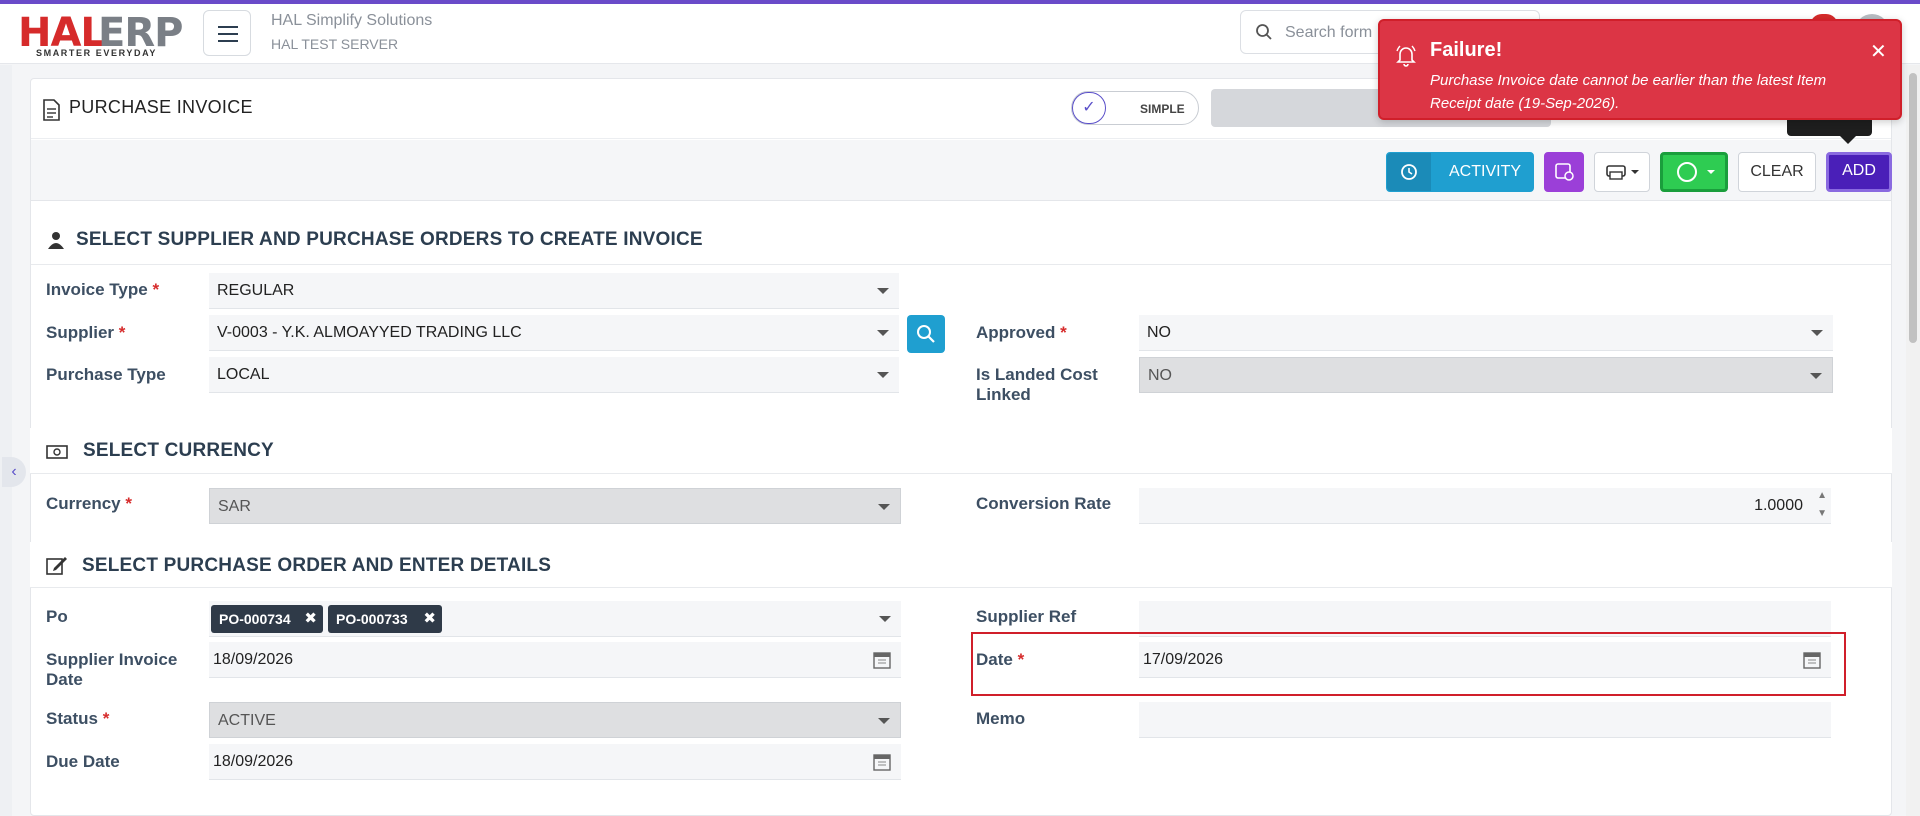  What do you see at coordinates (555, 619) in the screenshot?
I see `po-multiselect: PO-000734 ✖ PO-000733 ✖` at bounding box center [555, 619].